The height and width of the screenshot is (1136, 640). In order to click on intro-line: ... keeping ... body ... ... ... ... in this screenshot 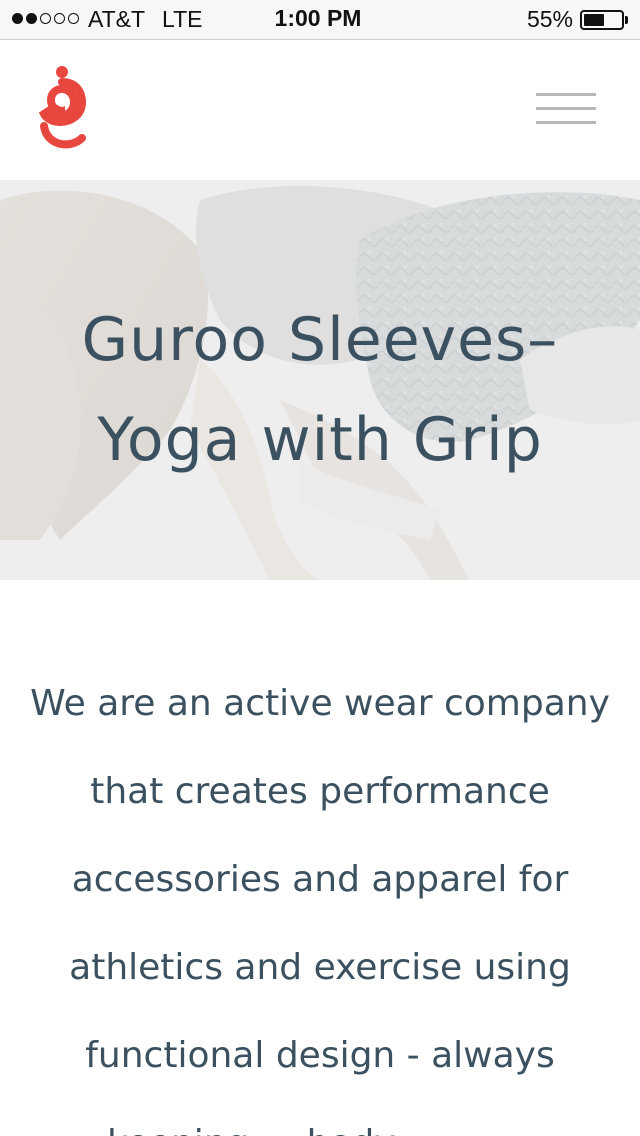, I will do `click(320, 1118)`.